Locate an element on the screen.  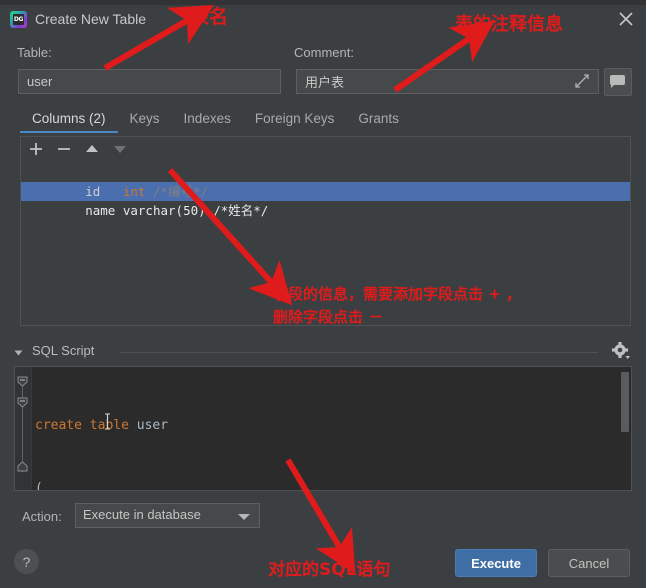
gear-icon is located at coordinates (622, 352).